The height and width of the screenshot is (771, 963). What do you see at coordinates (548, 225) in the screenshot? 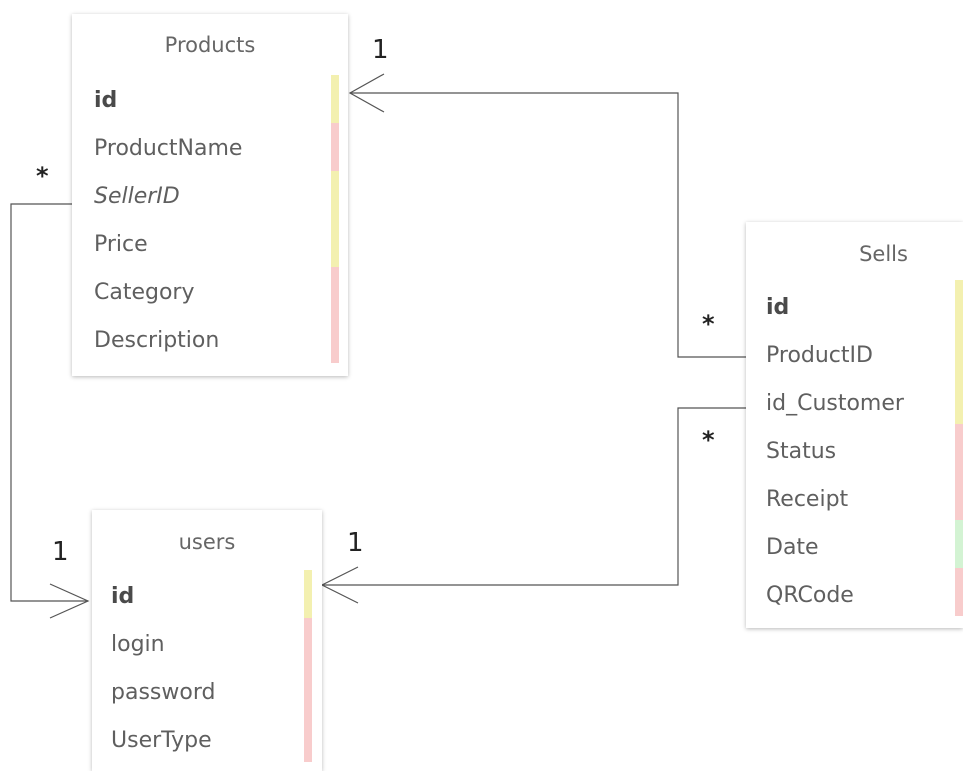
I see `relation-line-sells-products` at bounding box center [548, 225].